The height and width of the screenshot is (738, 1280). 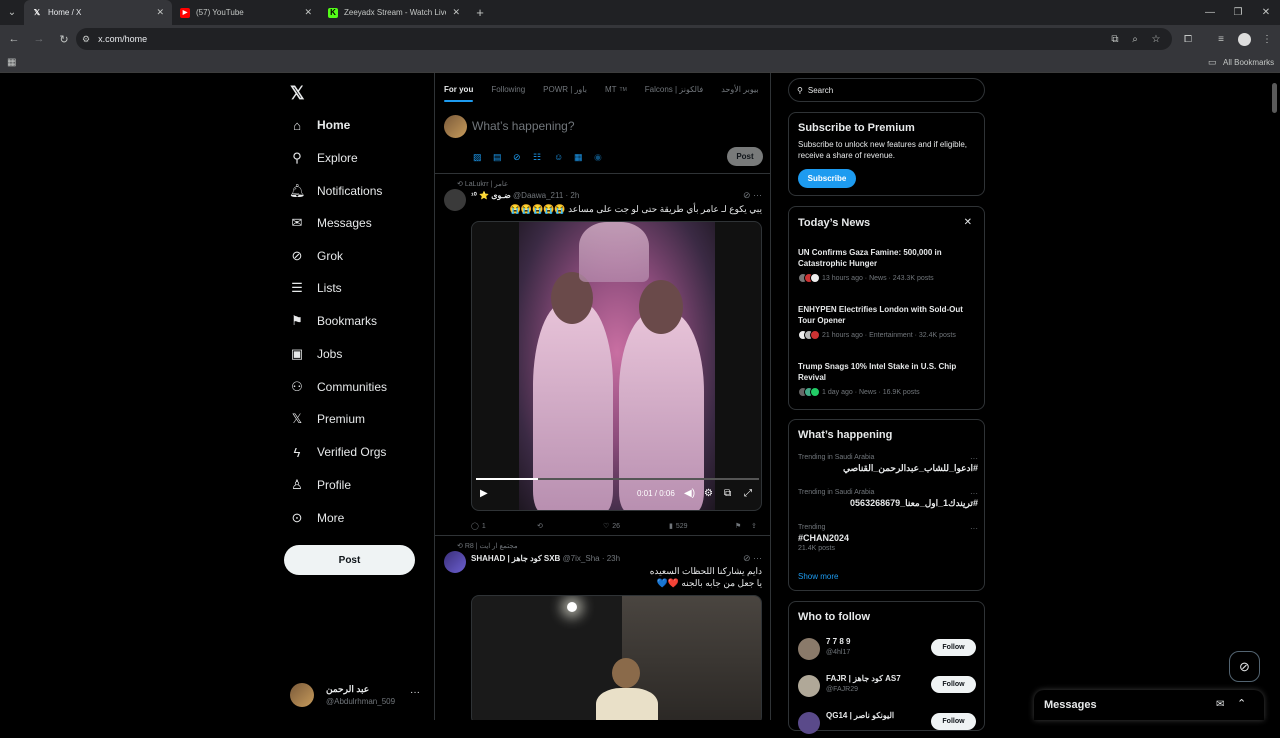 What do you see at coordinates (86, 39) in the screenshot?
I see `site-info-icon: ⚙` at bounding box center [86, 39].